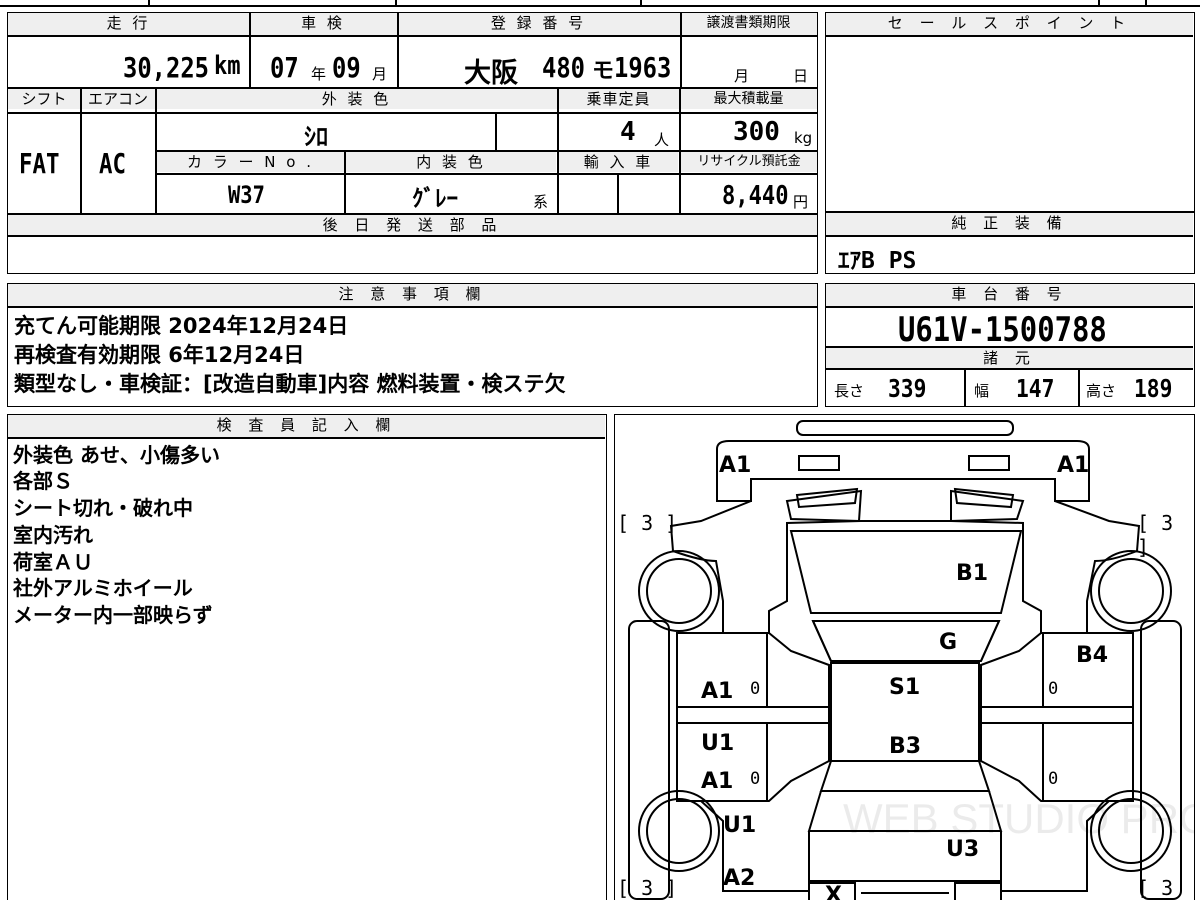 Image resolution: width=1200 pixels, height=900 pixels. Describe the element at coordinates (647, 888) in the screenshot. I see `tire-rear-left: [ 3 ]` at that location.